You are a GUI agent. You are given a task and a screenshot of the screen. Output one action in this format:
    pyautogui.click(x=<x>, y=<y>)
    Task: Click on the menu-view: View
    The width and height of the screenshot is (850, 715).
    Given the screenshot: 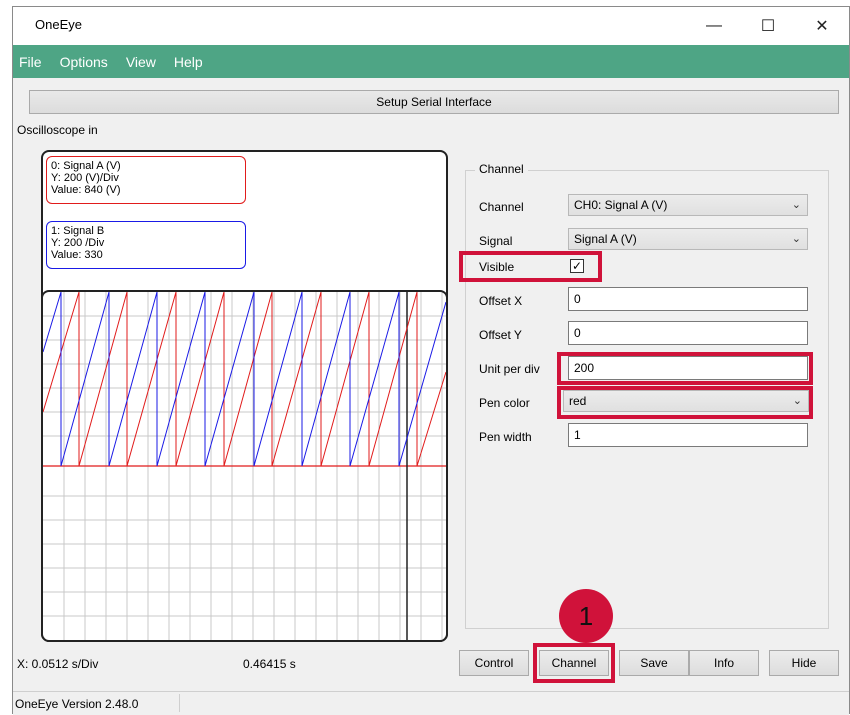 What is the action you would take?
    pyautogui.click(x=141, y=62)
    